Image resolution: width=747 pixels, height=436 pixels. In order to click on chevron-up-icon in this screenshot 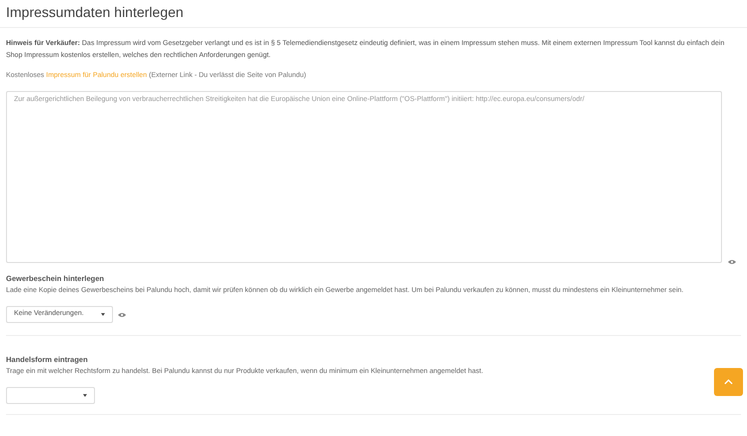, I will do `click(728, 382)`.